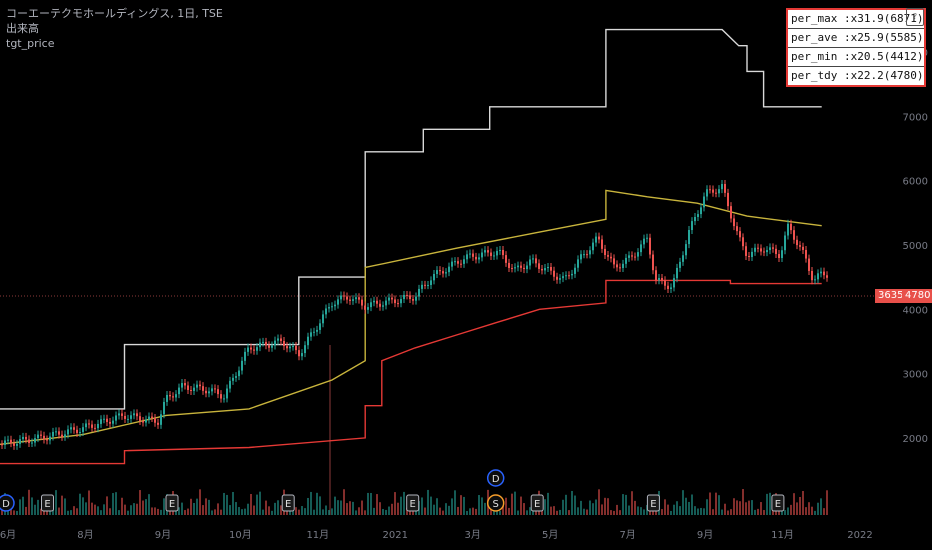  Describe the element at coordinates (915, 17) in the screenshot. I see `settings-icon: ?` at that location.